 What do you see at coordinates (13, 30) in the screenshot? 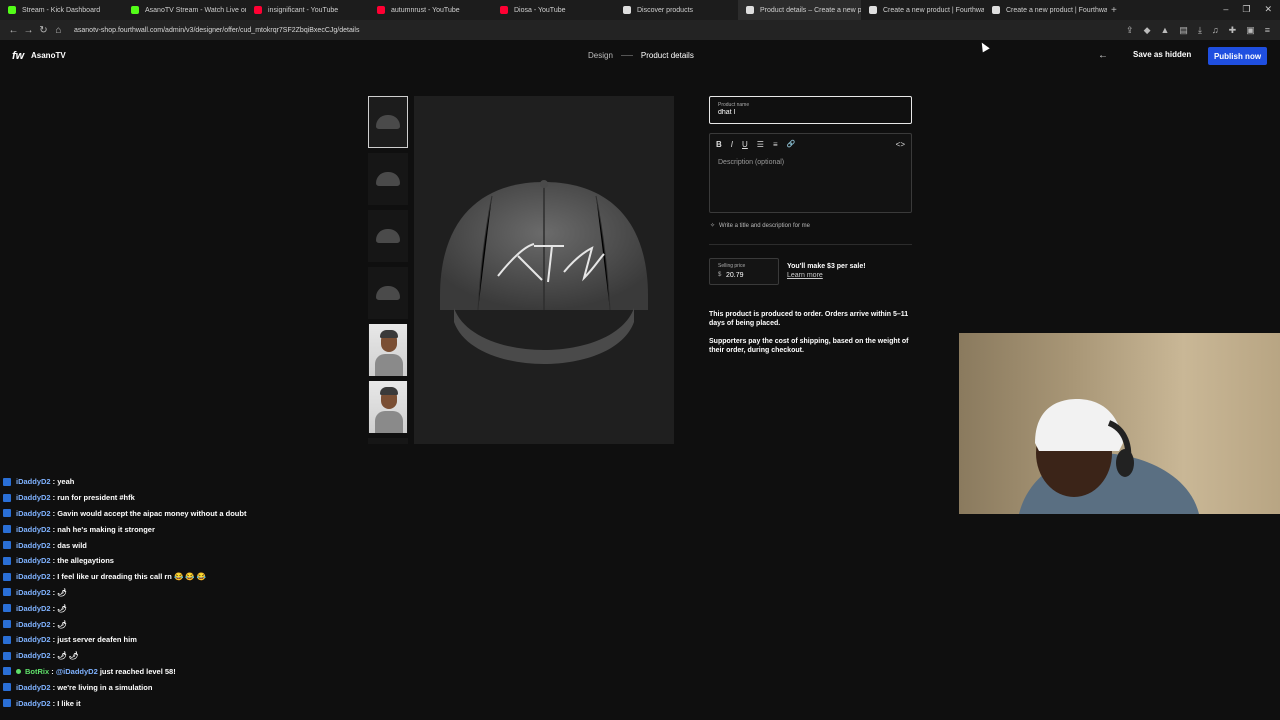
I see `back-icon: ←` at bounding box center [13, 30].